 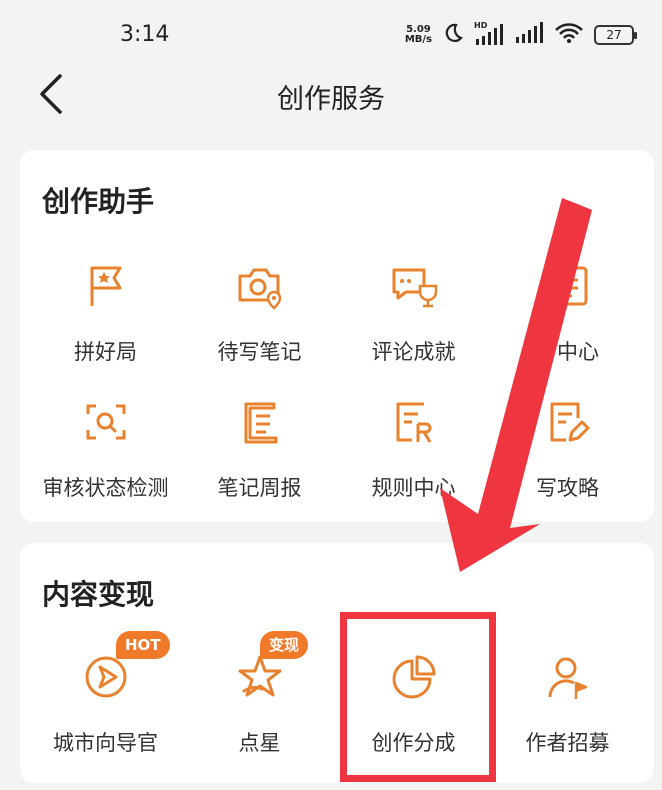 What do you see at coordinates (105, 453) in the screenshot?
I see `assist-item-review-status: 审核状态检测` at bounding box center [105, 453].